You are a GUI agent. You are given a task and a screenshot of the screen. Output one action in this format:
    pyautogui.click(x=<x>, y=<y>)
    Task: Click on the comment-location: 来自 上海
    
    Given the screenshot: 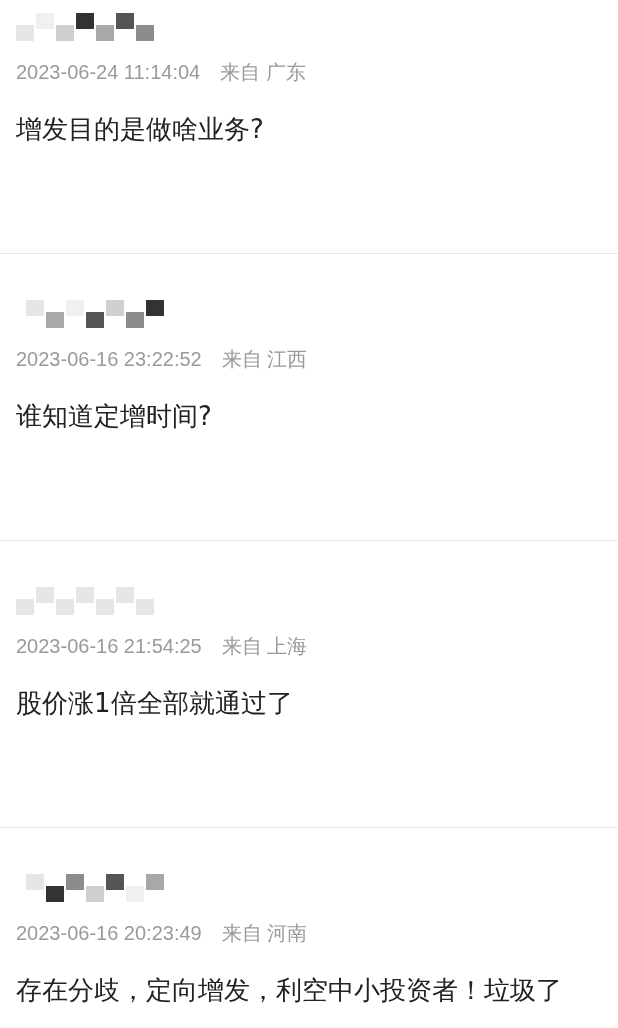 What is the action you would take?
    pyautogui.click(x=264, y=646)
    